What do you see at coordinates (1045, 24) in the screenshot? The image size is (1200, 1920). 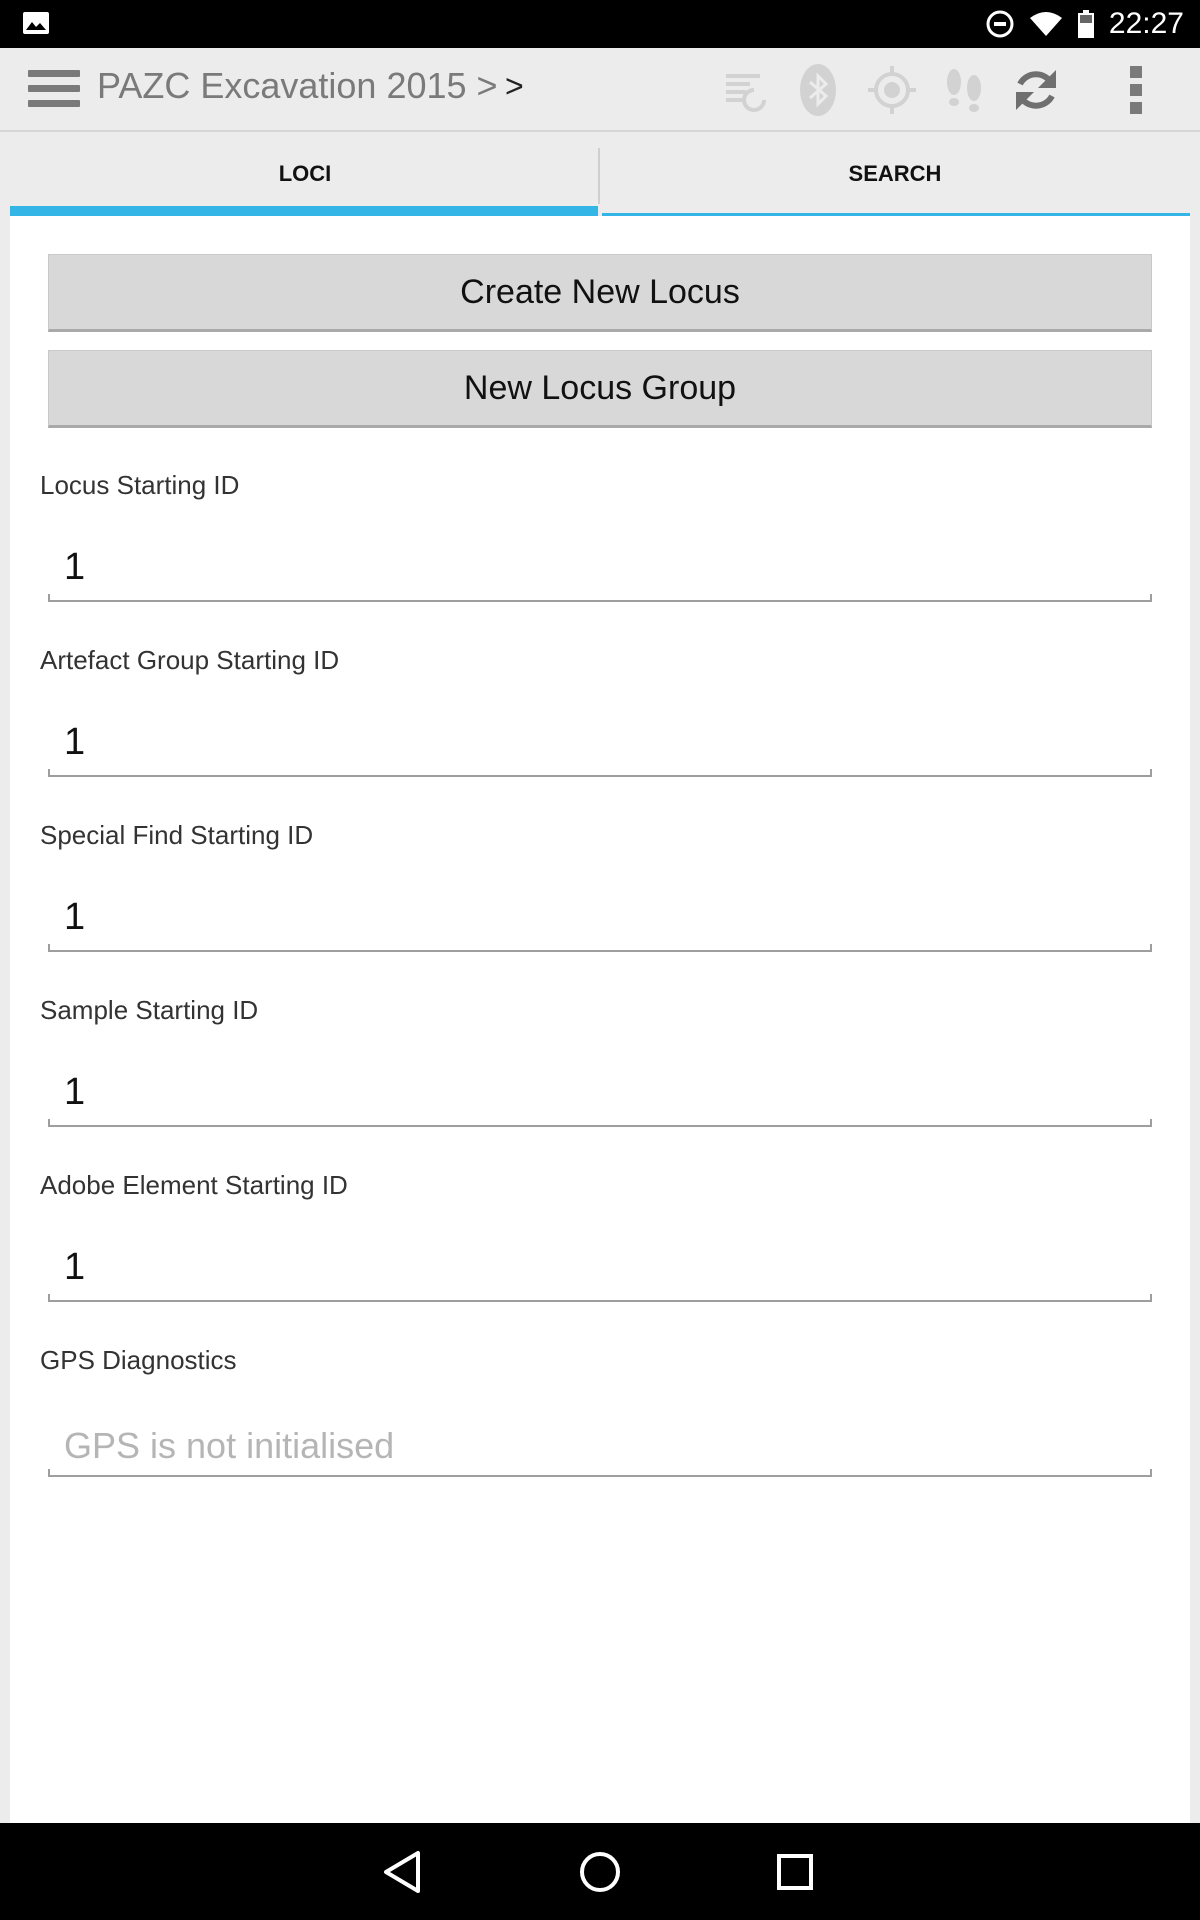 I see `wifi-icon` at bounding box center [1045, 24].